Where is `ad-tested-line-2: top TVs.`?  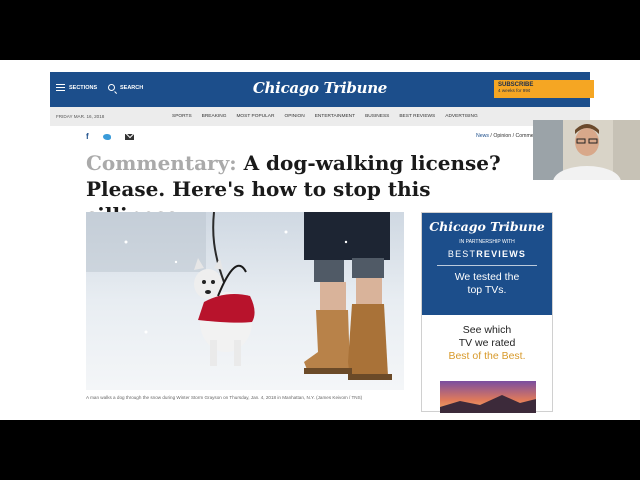
ad-tested-line-2: top TVs. is located at coordinates (487, 290).